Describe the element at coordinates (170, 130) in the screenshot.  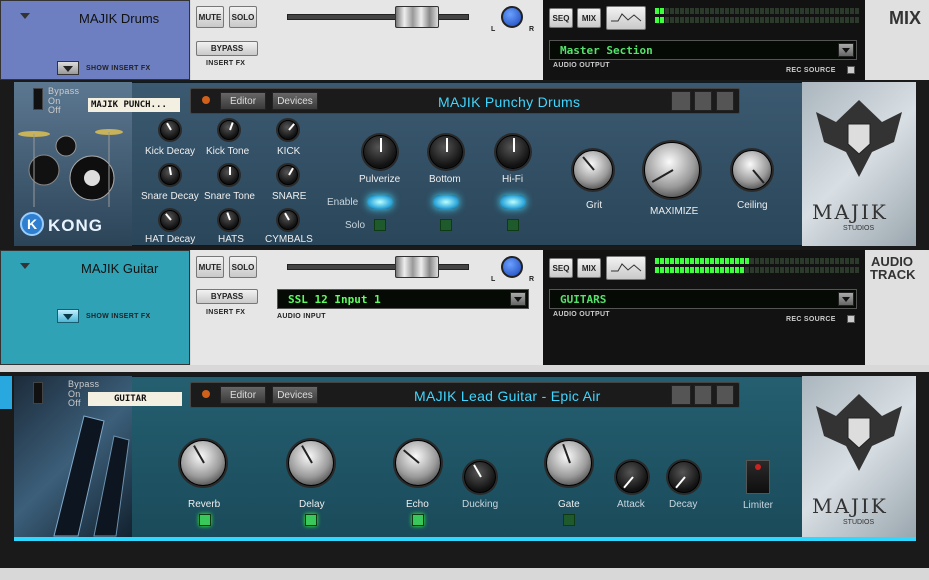
I see `kick-decay-knob` at that location.